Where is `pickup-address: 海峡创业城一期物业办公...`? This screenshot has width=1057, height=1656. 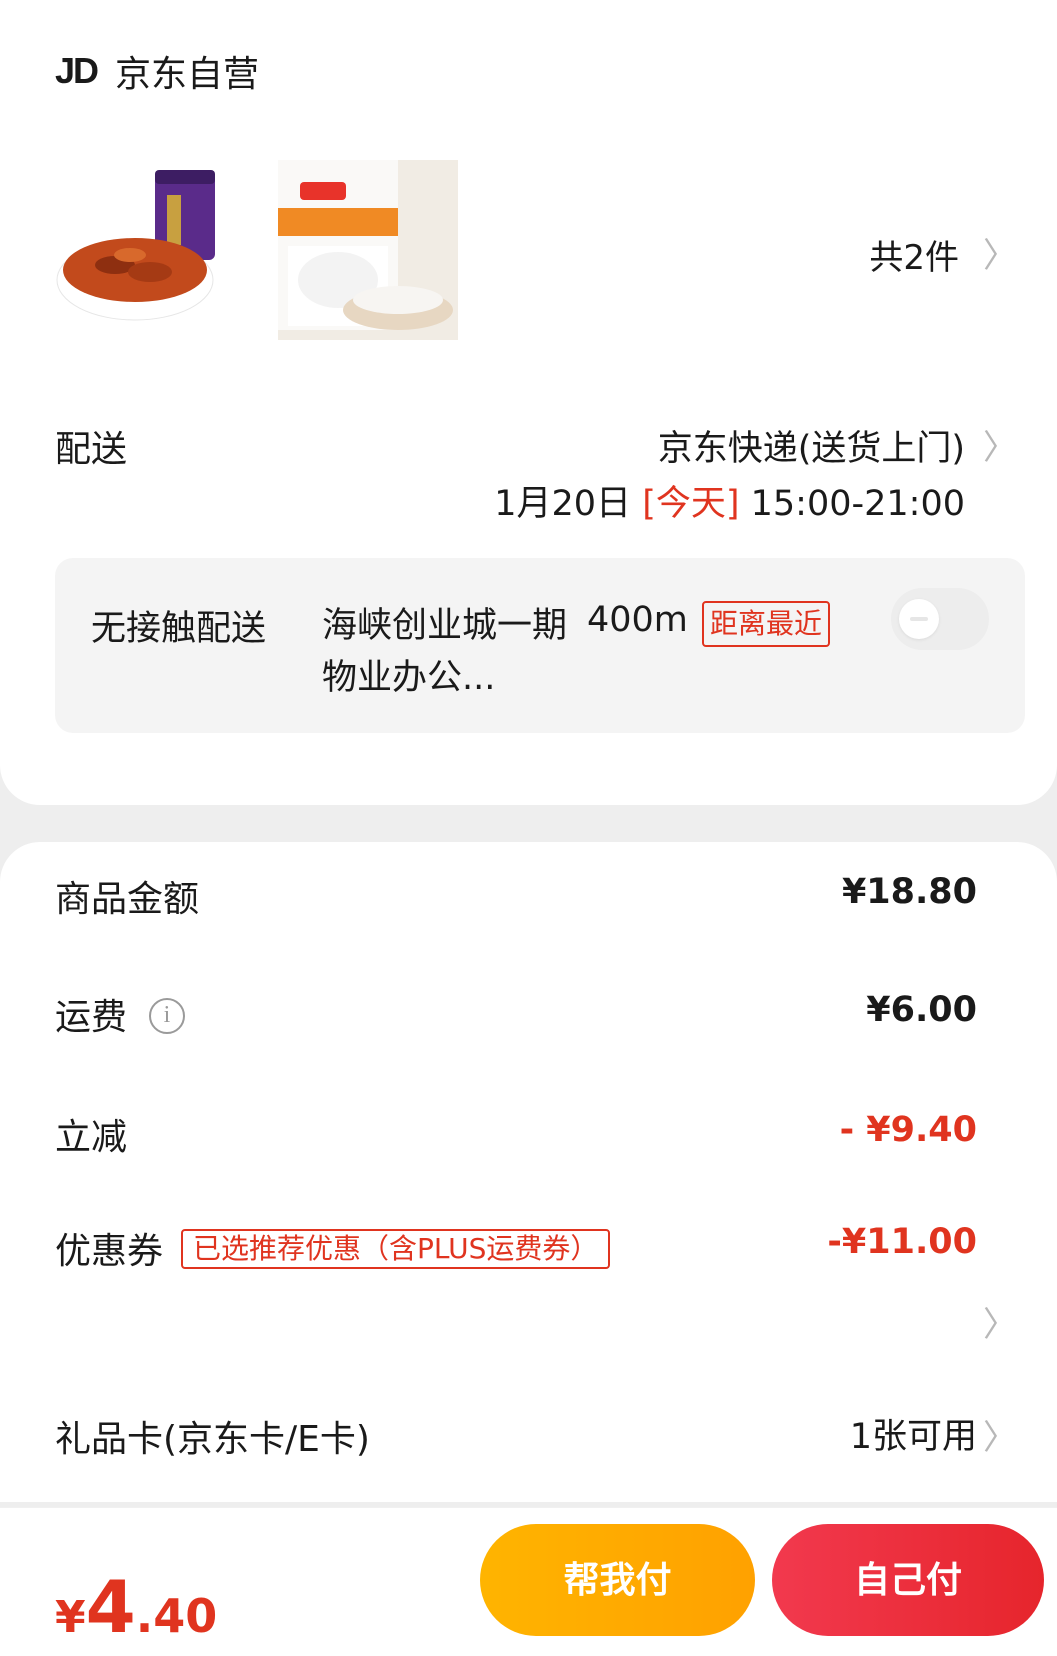 pickup-address: 海峡创业城一期物业办公... is located at coordinates (445, 652).